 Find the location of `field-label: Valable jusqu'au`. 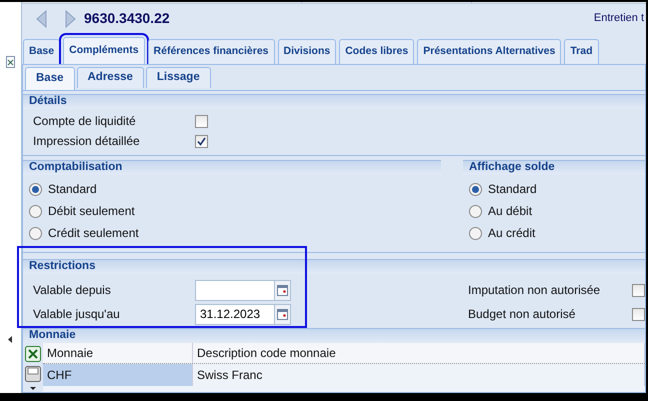

field-label: Valable jusqu'au is located at coordinates (77, 314).